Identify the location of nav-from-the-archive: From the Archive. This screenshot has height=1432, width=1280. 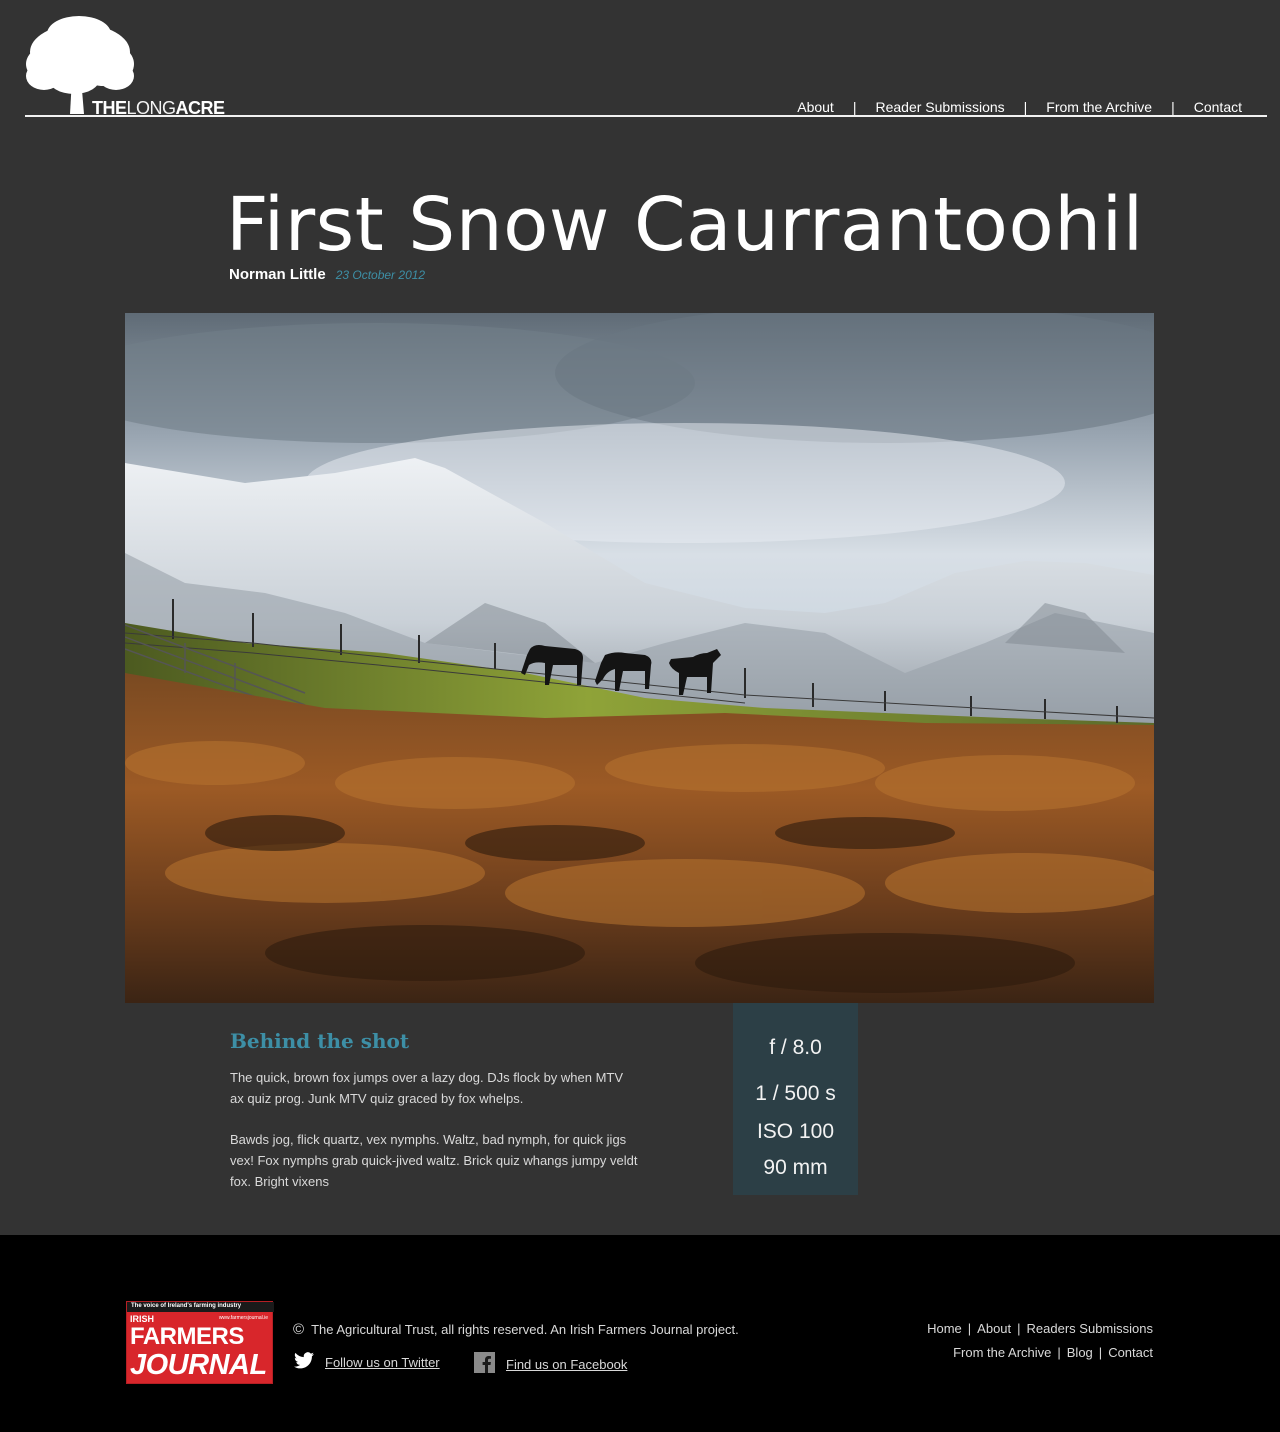
(1099, 107).